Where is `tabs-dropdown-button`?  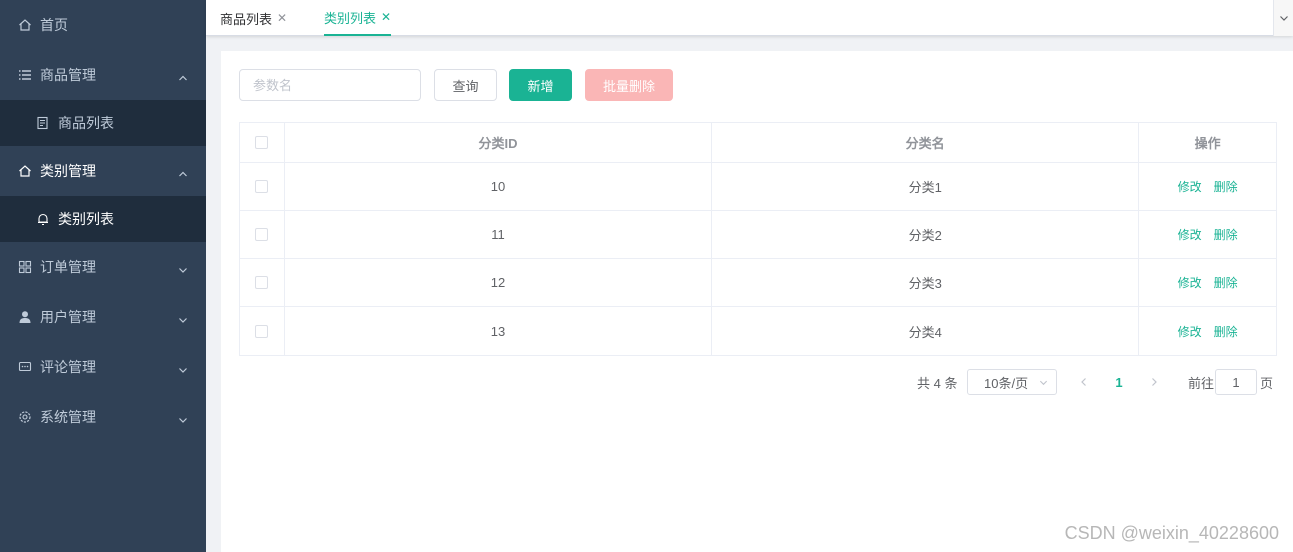 tabs-dropdown-button is located at coordinates (1283, 18).